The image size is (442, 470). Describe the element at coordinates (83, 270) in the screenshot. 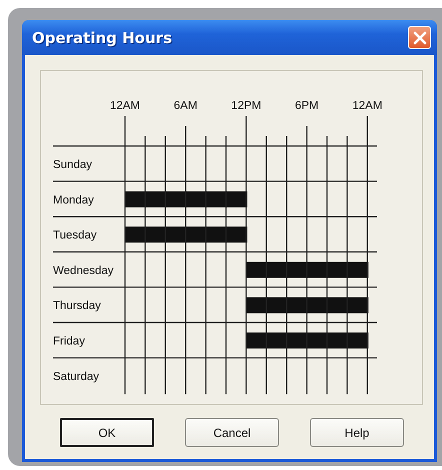

I see `day-label: Wednesday` at that location.